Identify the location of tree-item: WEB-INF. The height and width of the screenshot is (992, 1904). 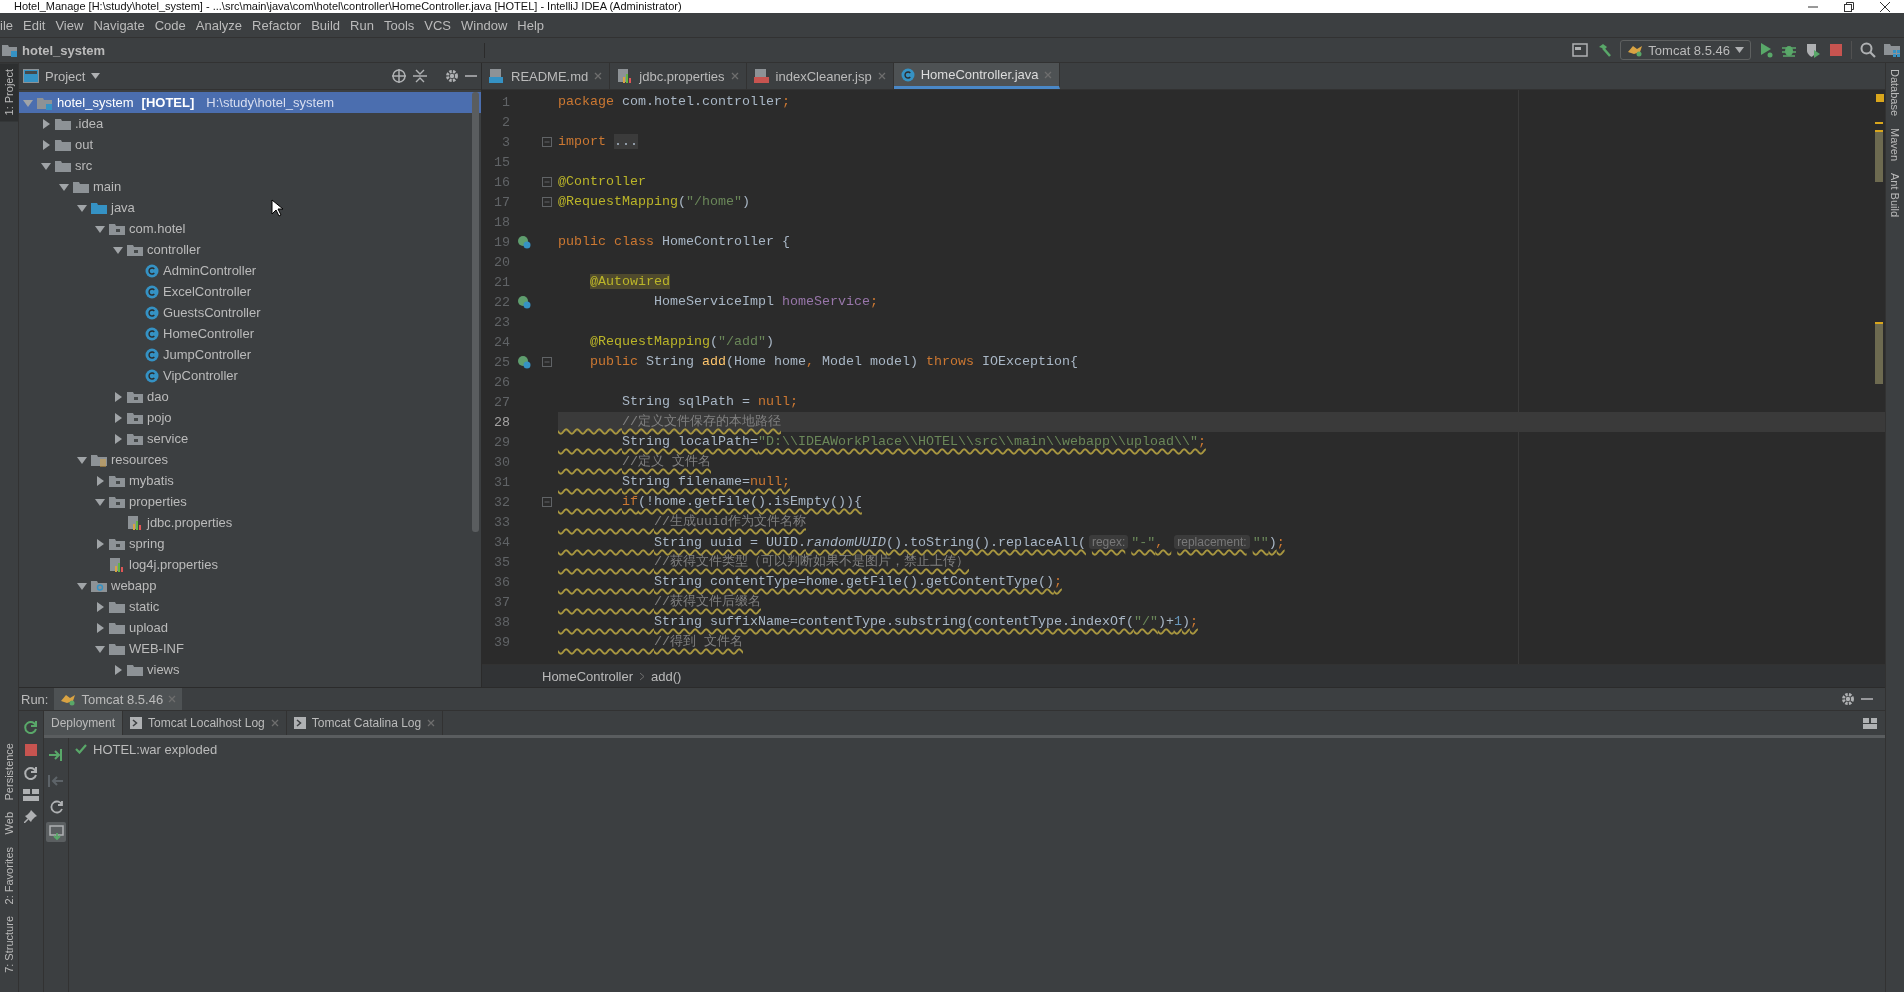
(250, 648).